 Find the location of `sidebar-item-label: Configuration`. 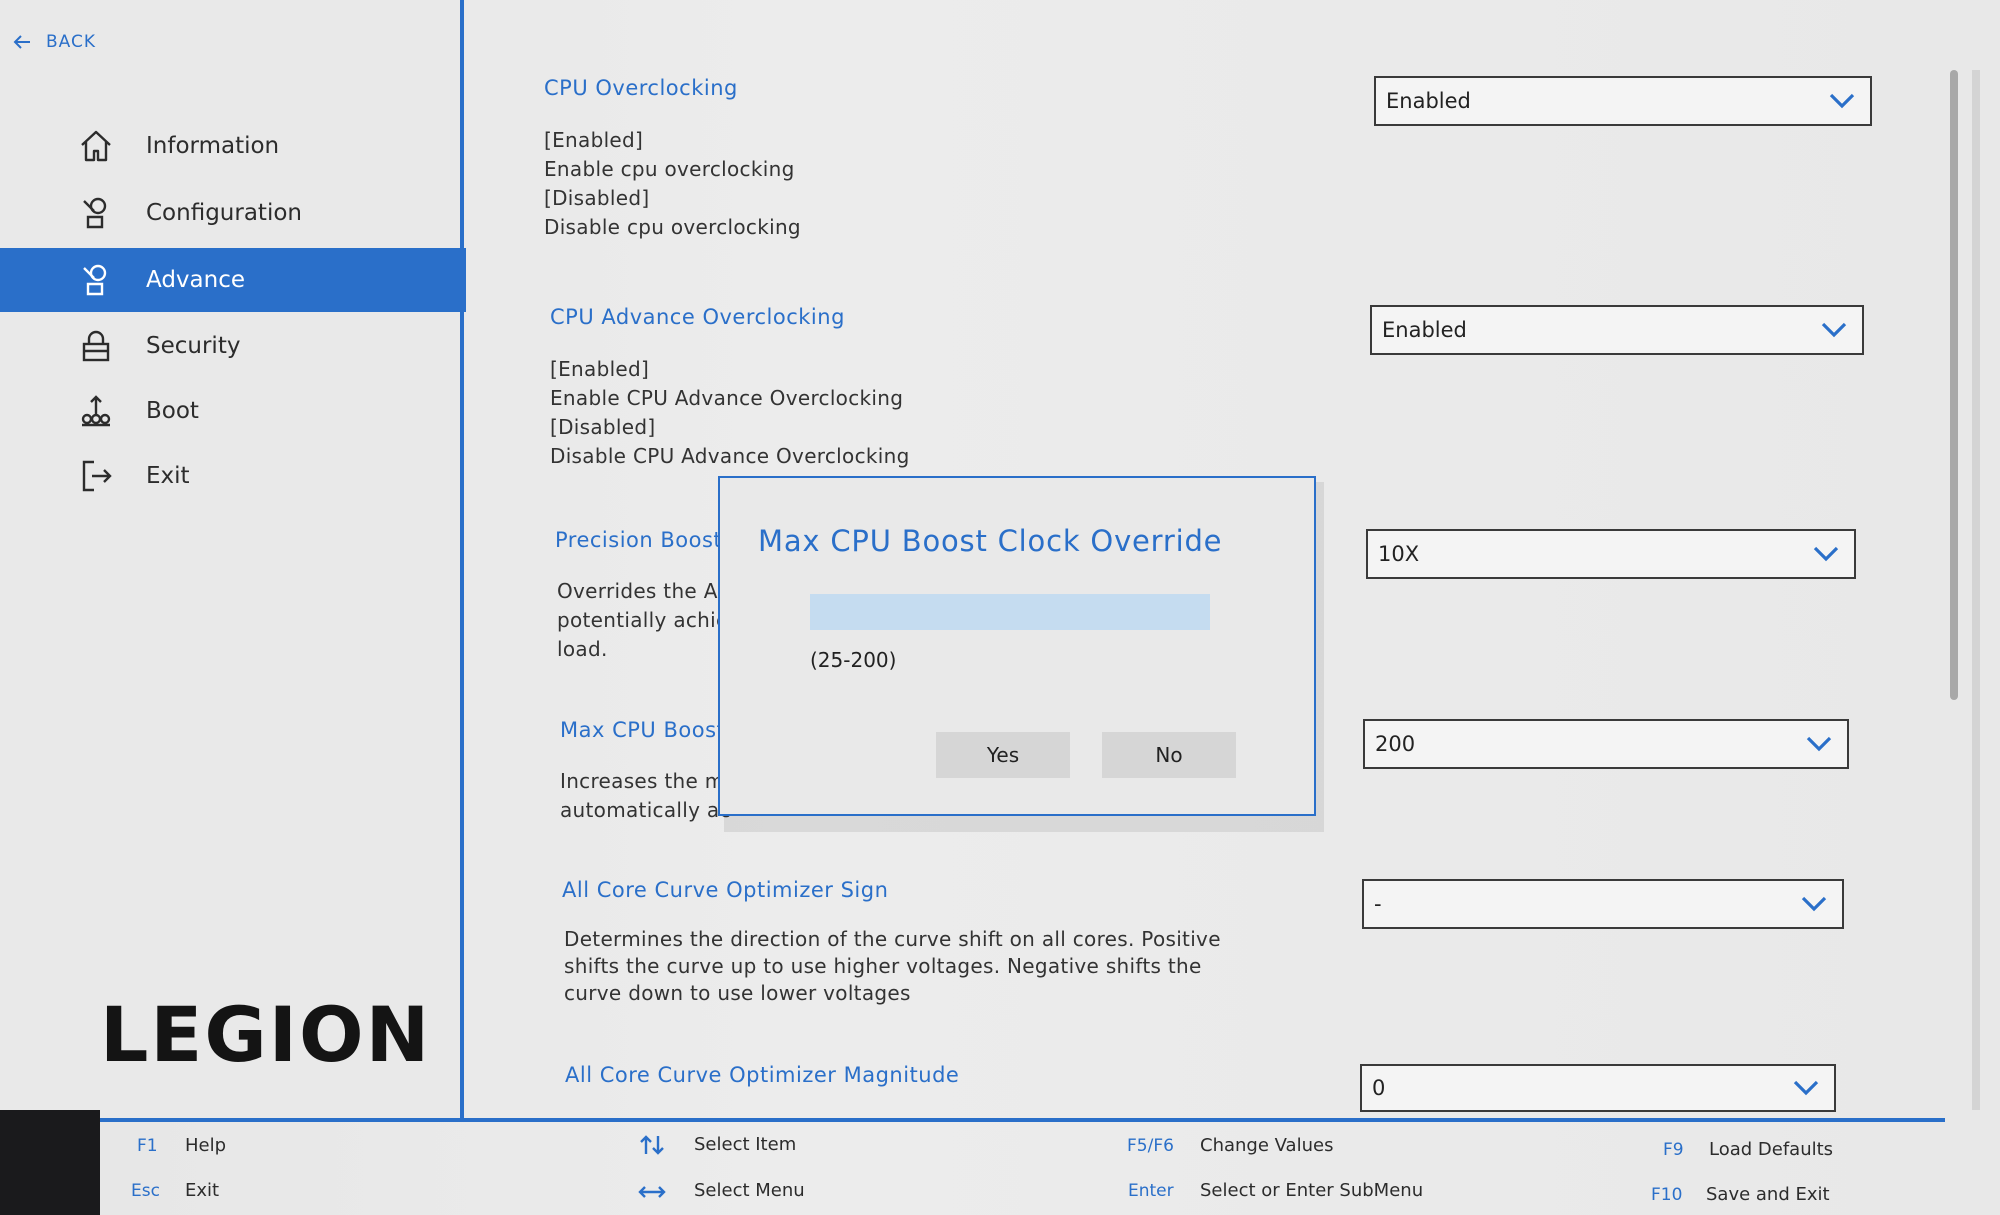

sidebar-item-label: Configuration is located at coordinates (224, 213).